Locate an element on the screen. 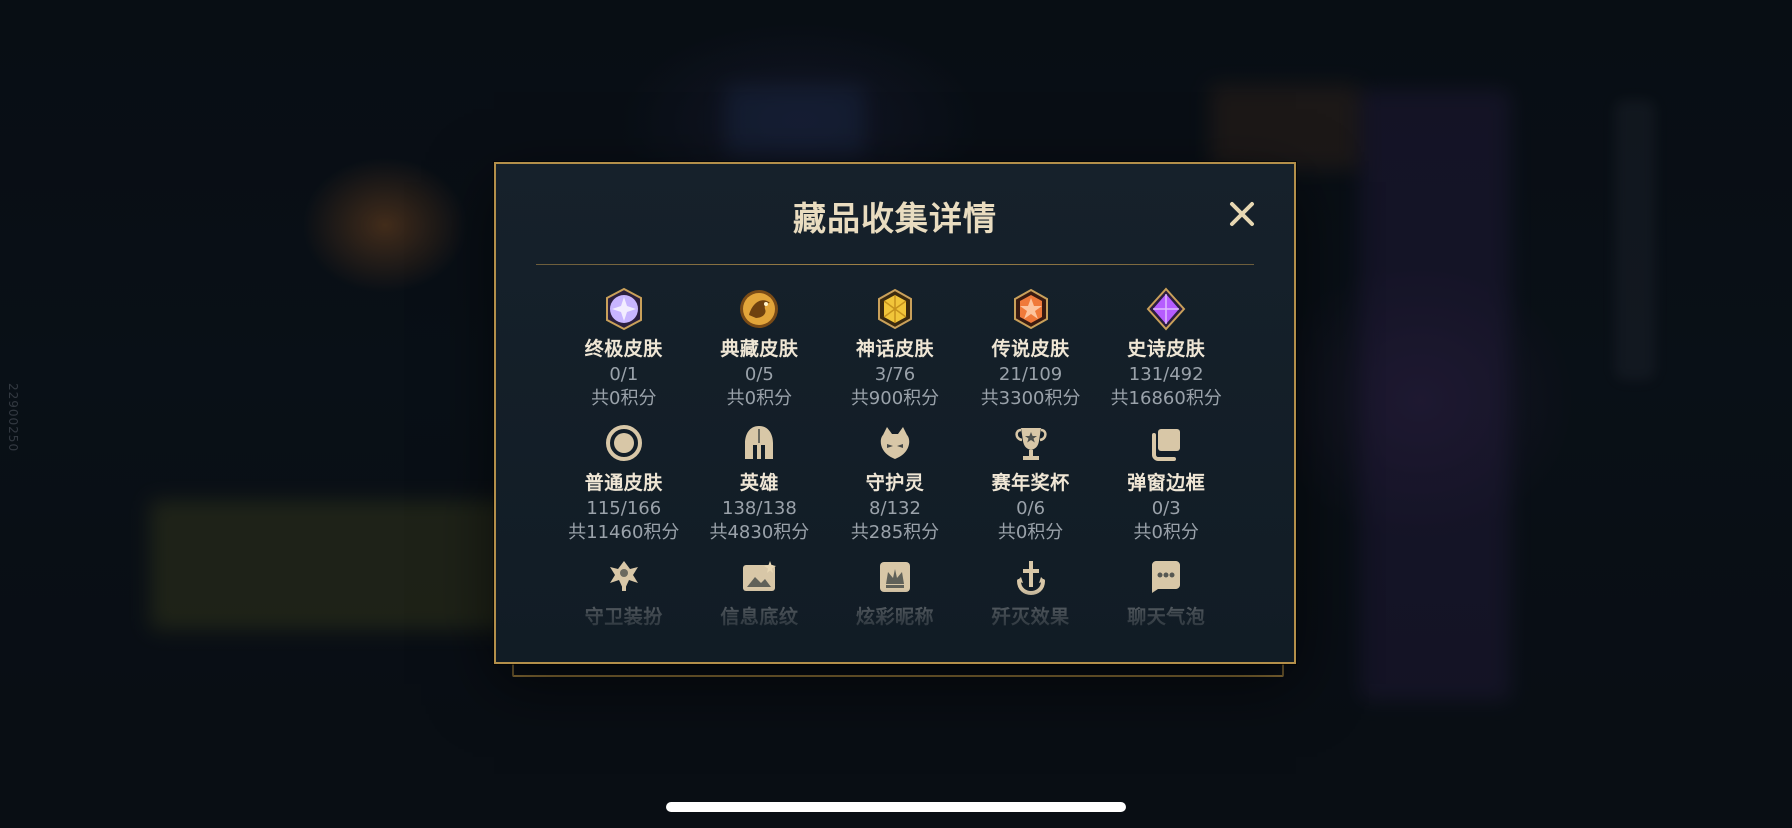 The image size is (1792, 828). ward-skin-icon is located at coordinates (624, 577).